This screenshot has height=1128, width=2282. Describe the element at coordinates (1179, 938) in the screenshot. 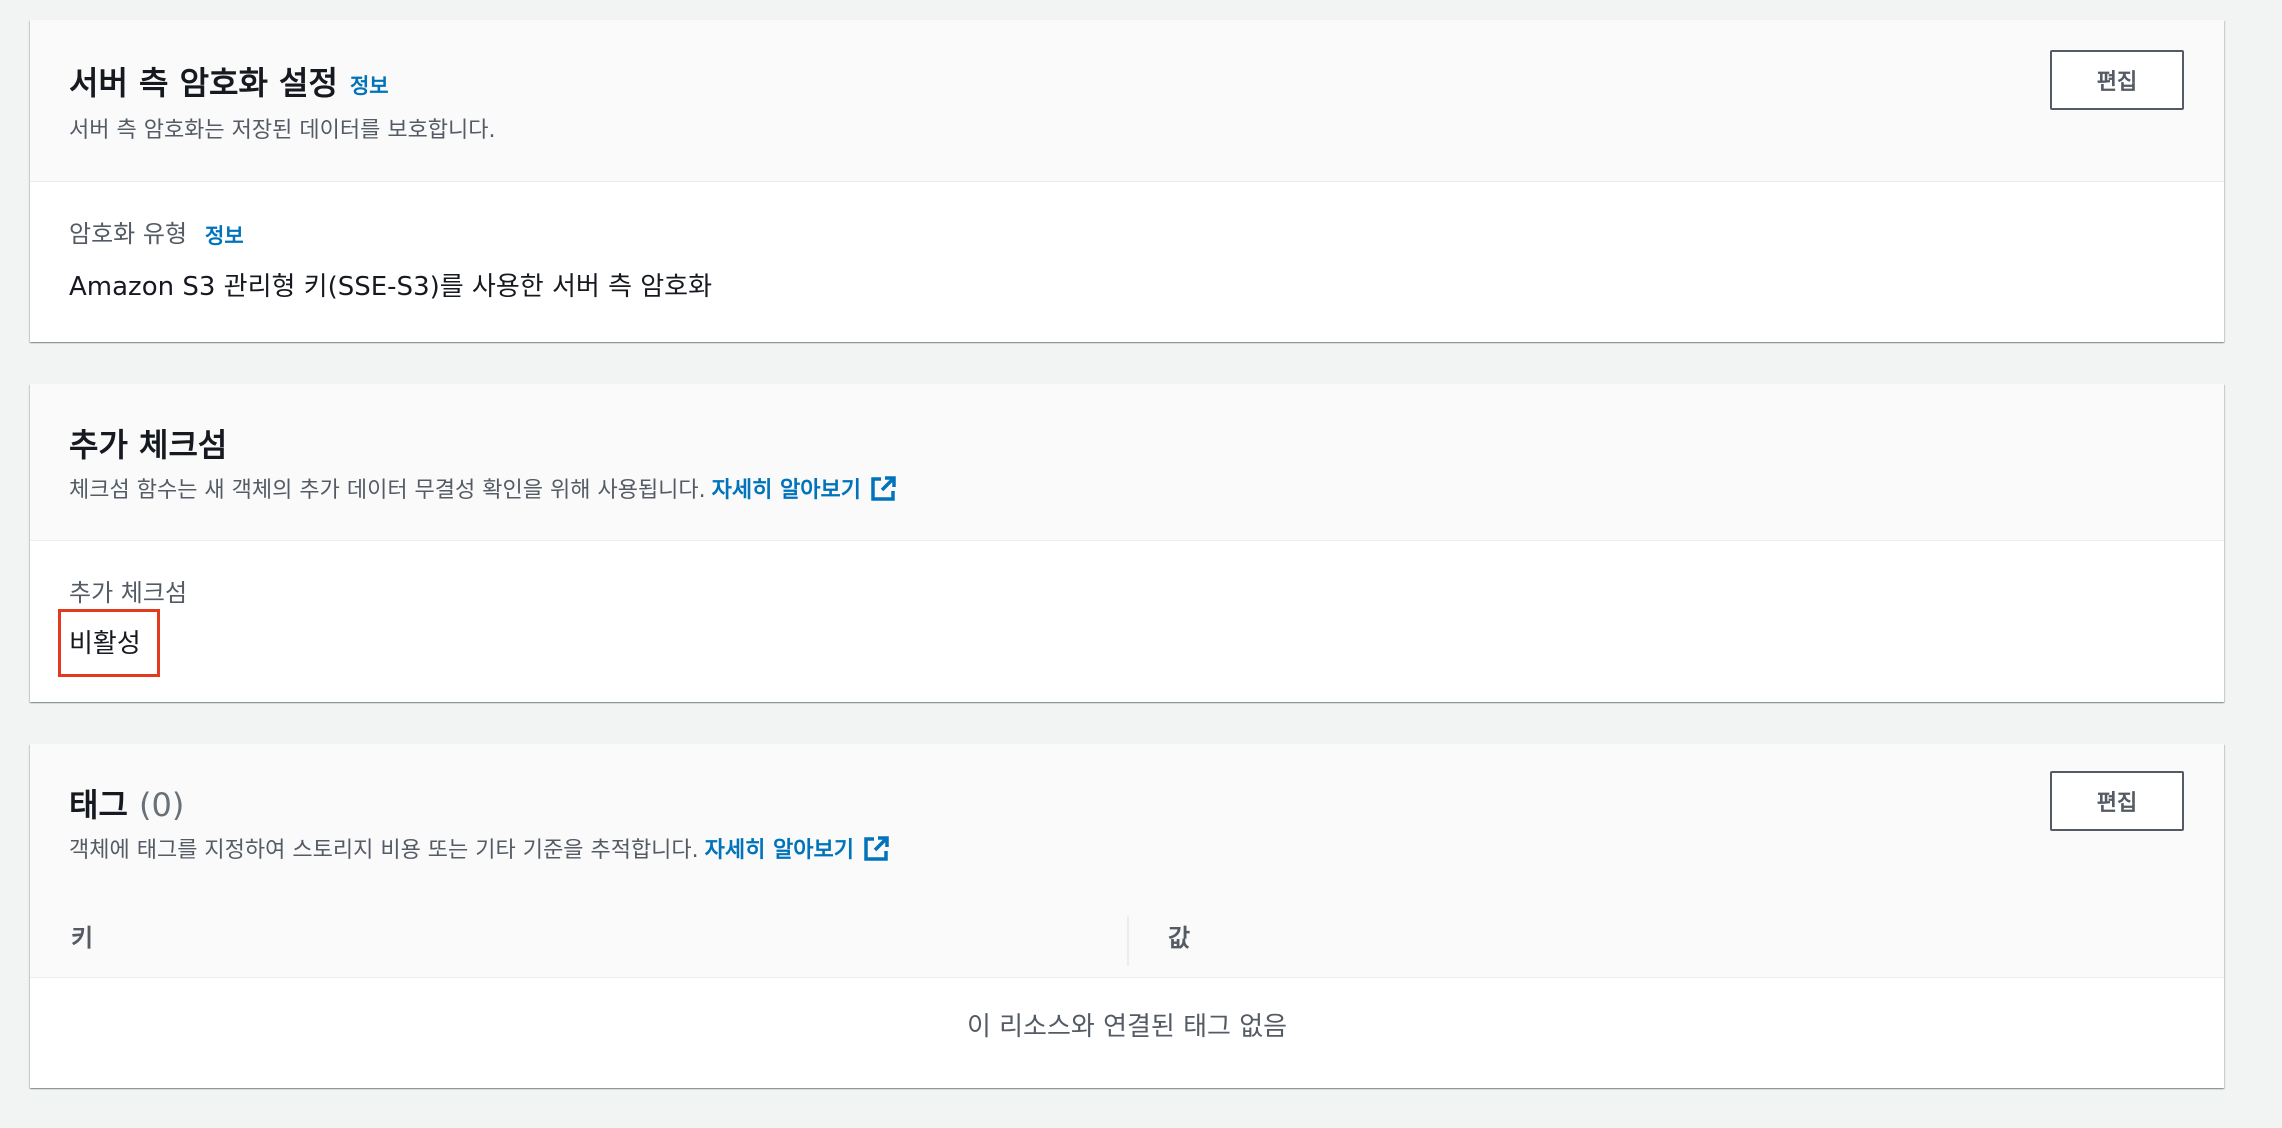

I see `column-header-value: 값` at that location.